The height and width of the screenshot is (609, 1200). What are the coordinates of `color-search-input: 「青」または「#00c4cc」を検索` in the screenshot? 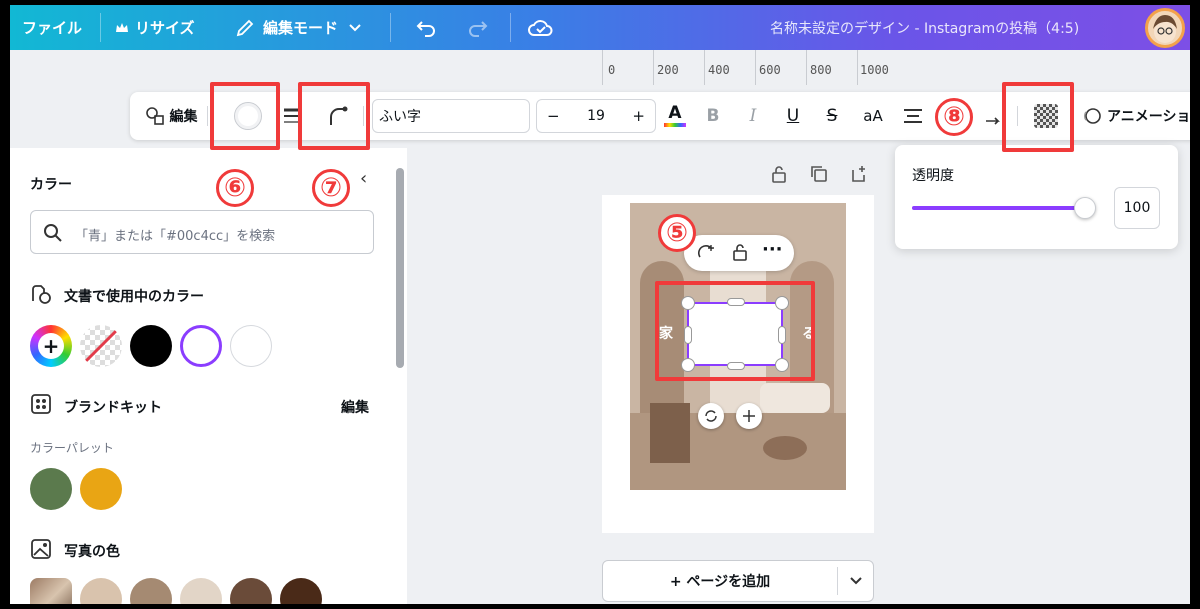 It's located at (202, 232).